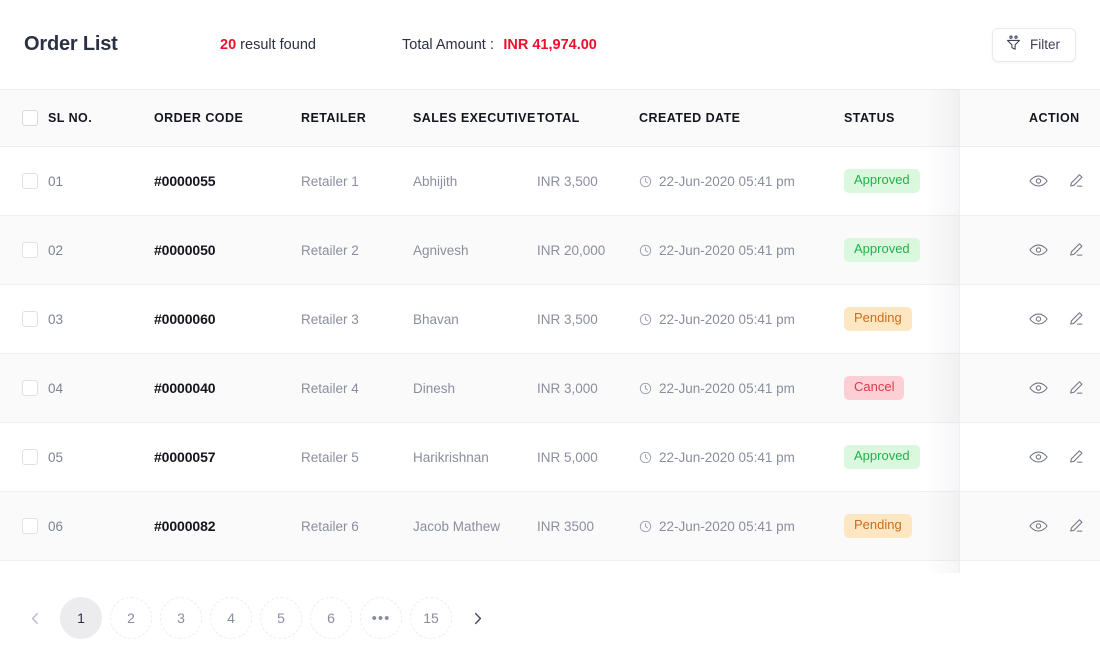 The height and width of the screenshot is (663, 1100). I want to click on status-badge: Approved, so click(882, 250).